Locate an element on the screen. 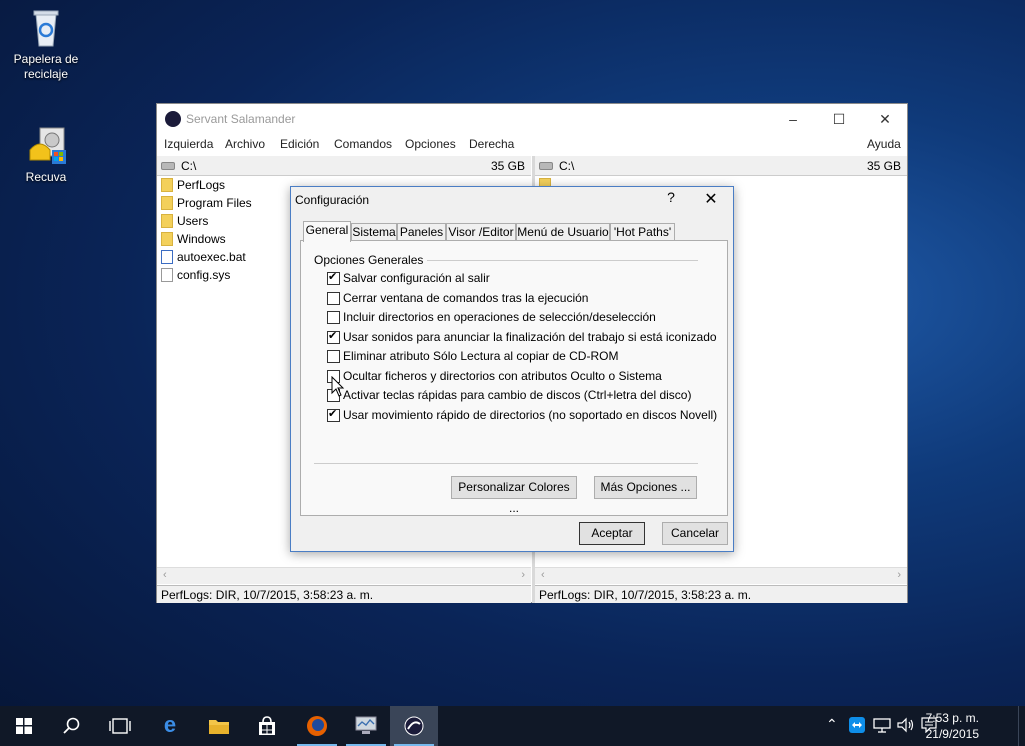 The width and height of the screenshot is (1025, 746). edge-icon: e is located at coordinates (170, 724).